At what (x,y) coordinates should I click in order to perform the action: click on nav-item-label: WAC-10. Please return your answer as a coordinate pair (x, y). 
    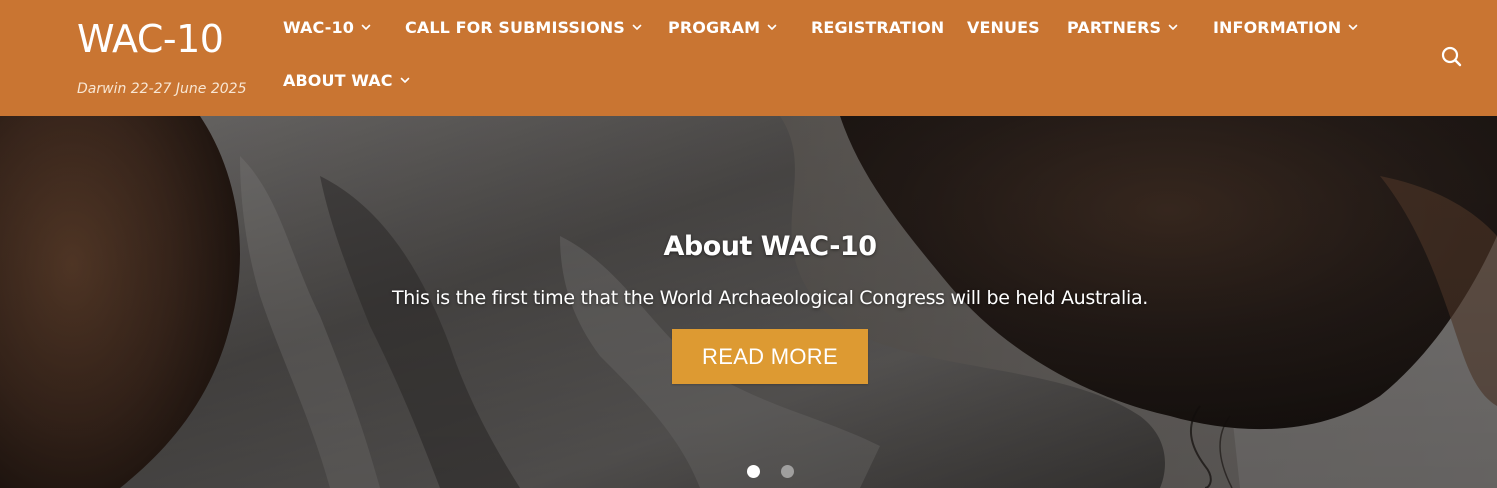
    Looking at the image, I should click on (318, 27).